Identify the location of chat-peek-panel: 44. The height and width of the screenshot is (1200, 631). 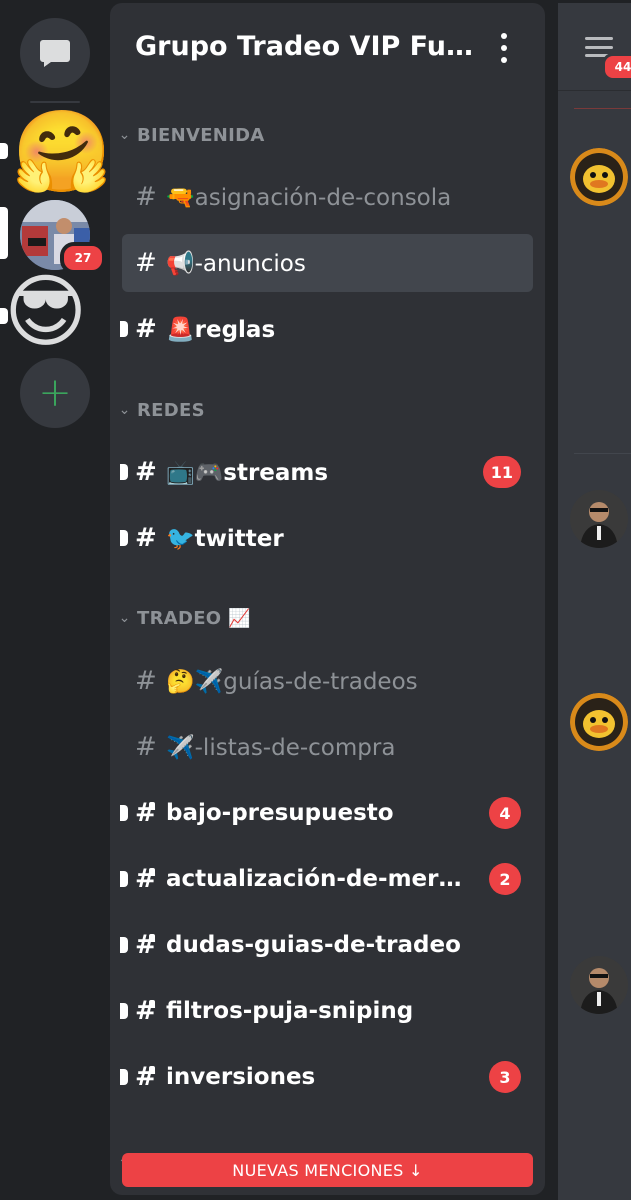
(594, 601).